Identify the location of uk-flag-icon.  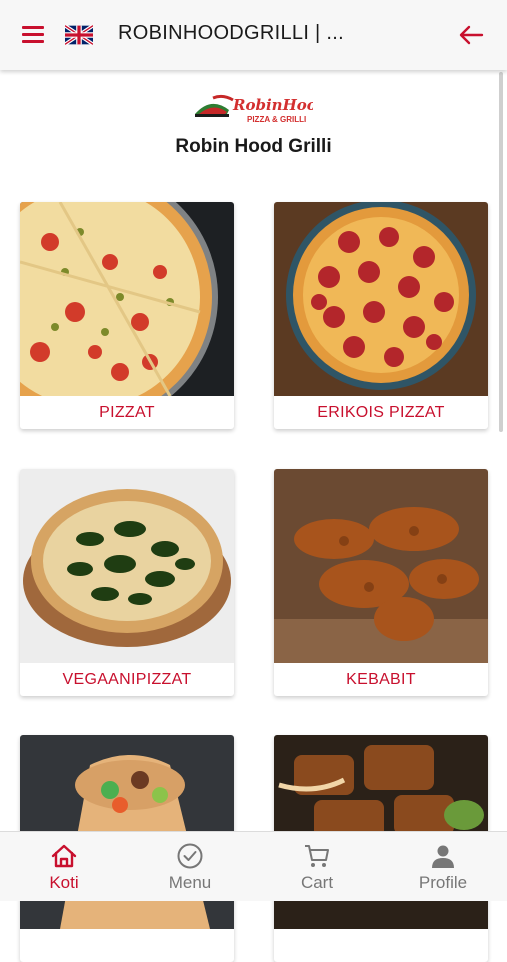
(79, 35).